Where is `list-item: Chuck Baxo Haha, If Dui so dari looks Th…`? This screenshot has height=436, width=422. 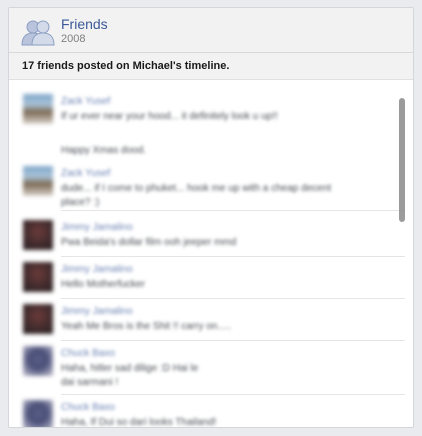
list-item: Chuck Baxo Haha, If Dui so dari looks Th… is located at coordinates (208, 413).